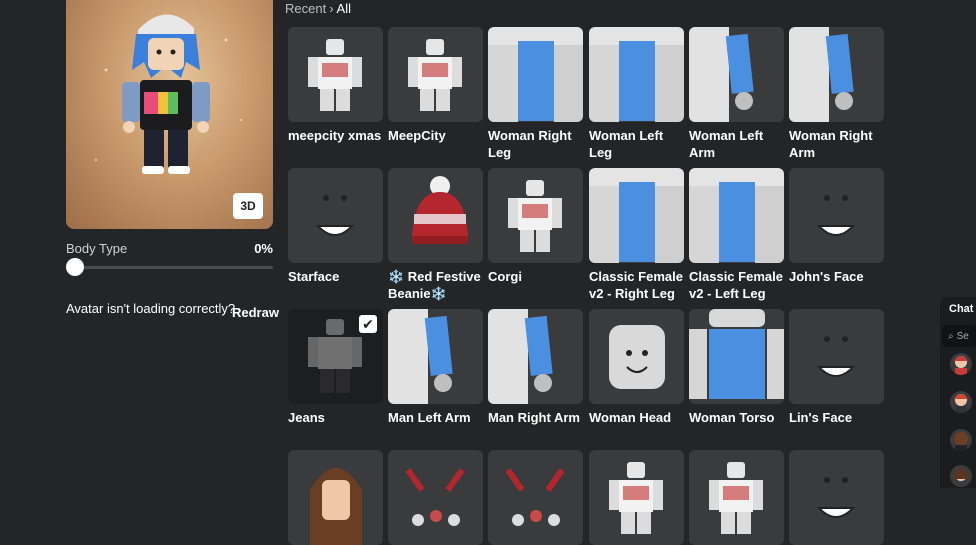  I want to click on item-card: meepcity xmas, so click(335, 85).